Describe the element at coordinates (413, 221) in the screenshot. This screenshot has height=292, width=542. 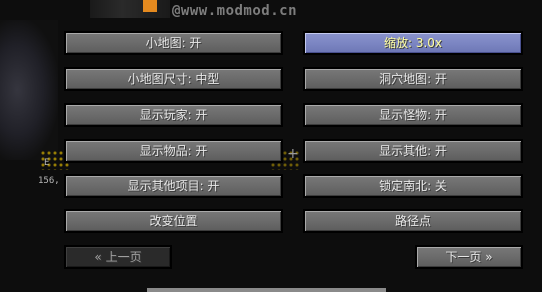
I see `waypoints-button: 路径点` at that location.